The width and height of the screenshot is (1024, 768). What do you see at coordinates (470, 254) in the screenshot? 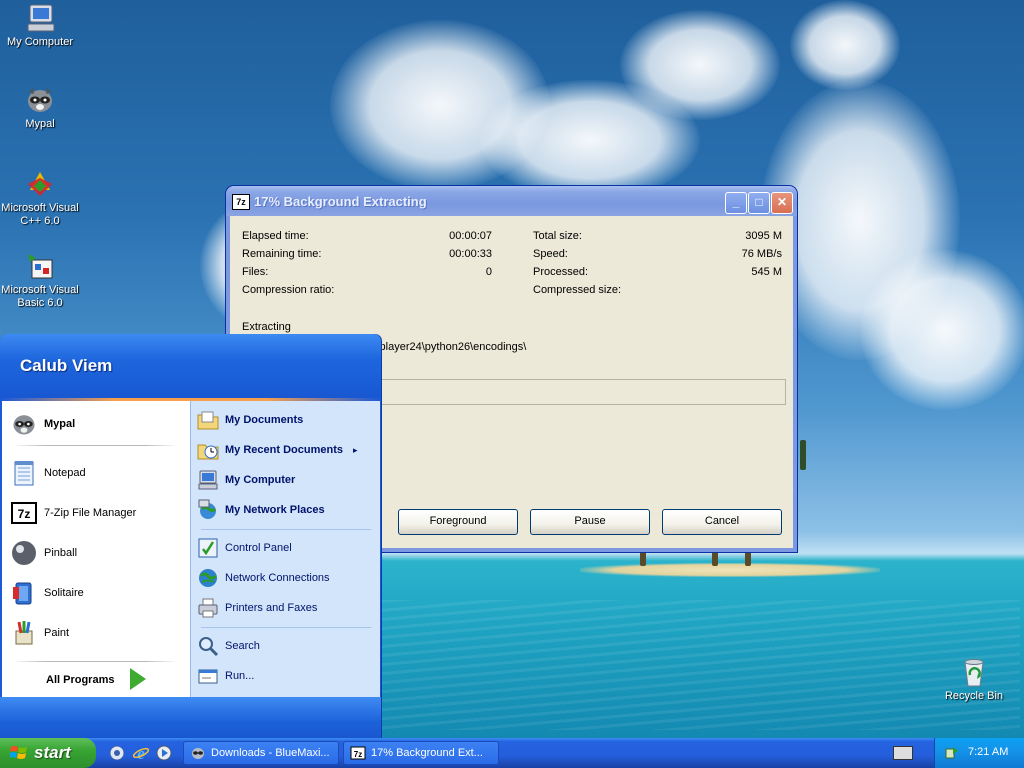
I see `remaining-value: 00:00:33` at bounding box center [470, 254].